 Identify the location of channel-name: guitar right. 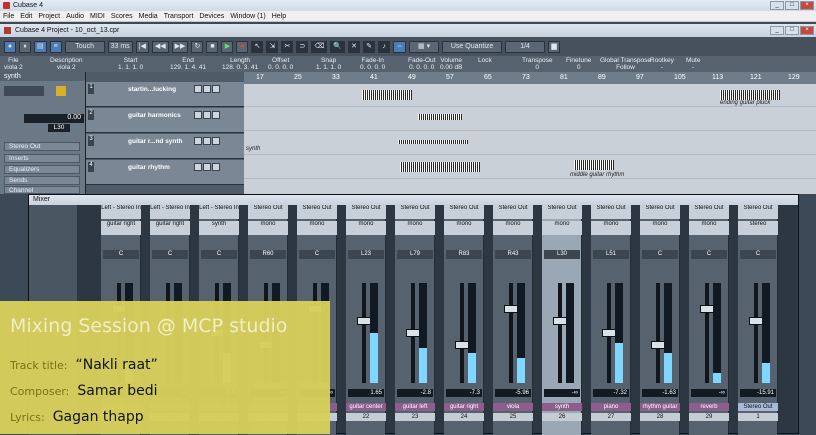
(464, 407).